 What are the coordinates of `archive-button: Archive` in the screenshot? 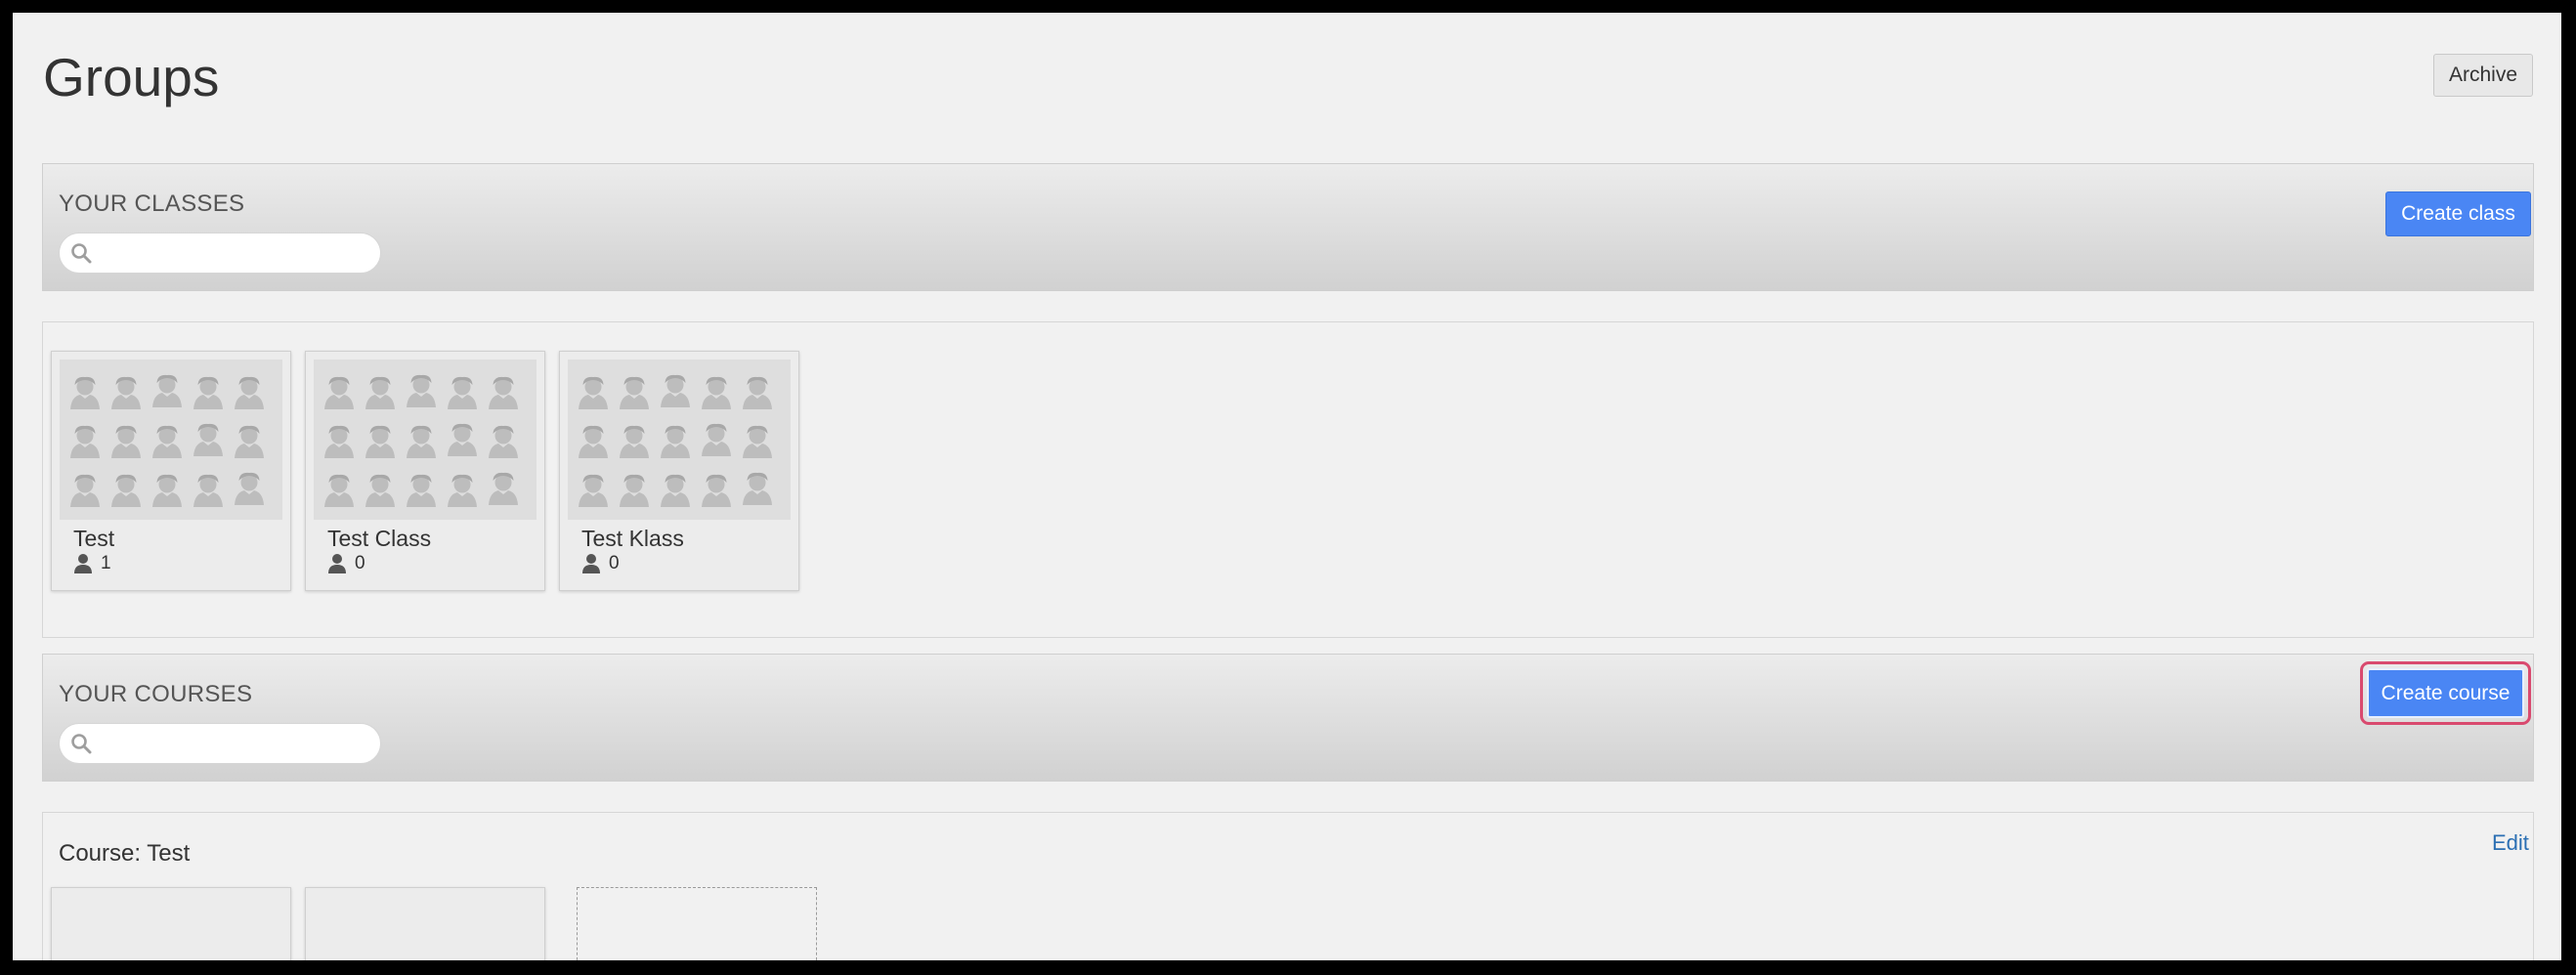 It's located at (2483, 76).